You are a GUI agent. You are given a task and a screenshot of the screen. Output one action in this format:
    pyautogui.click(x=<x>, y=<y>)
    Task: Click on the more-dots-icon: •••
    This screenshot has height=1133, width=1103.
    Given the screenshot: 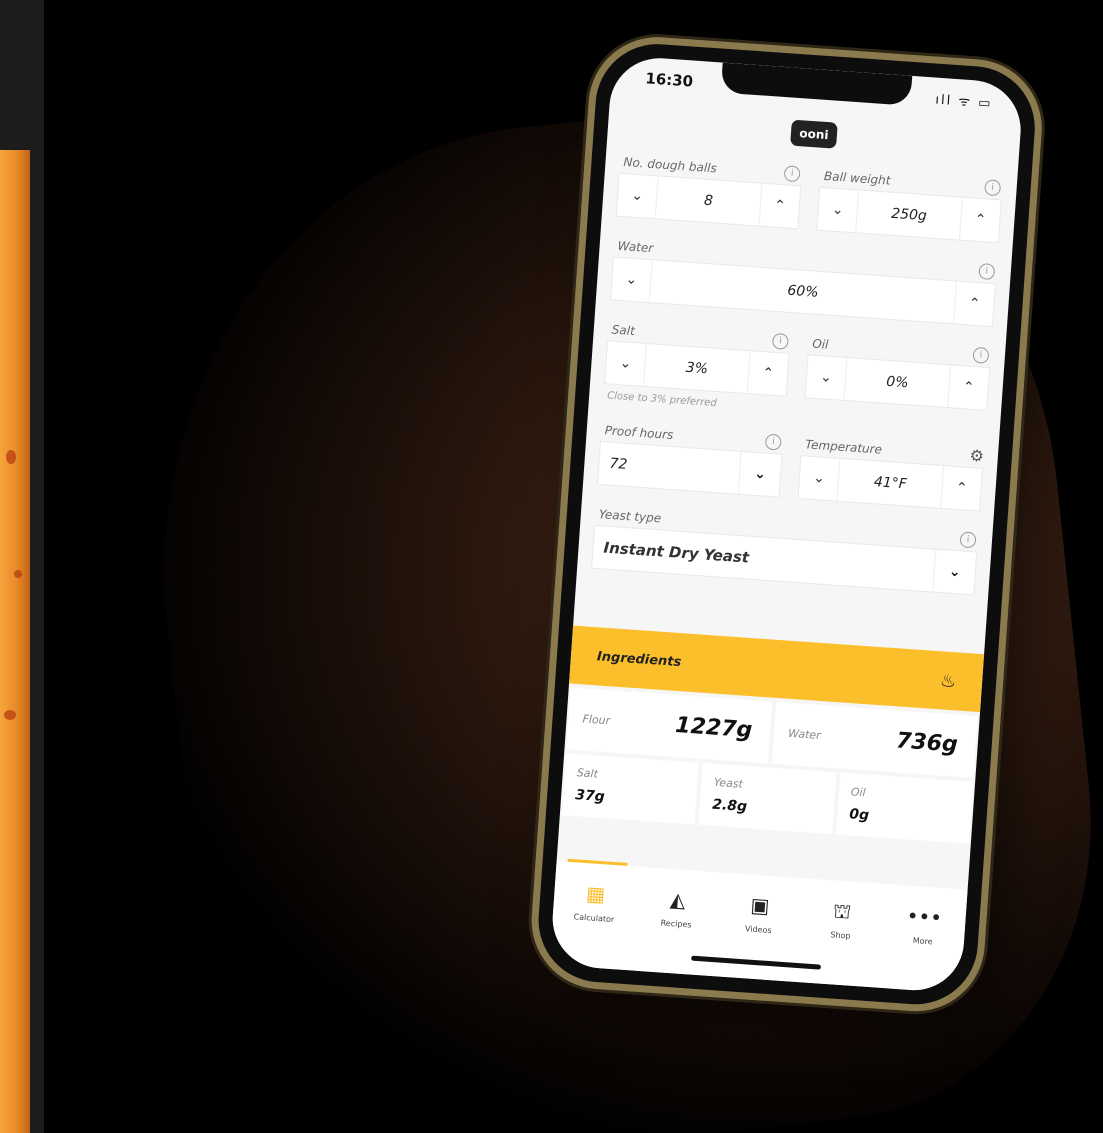 What is the action you would take?
    pyautogui.click(x=924, y=916)
    